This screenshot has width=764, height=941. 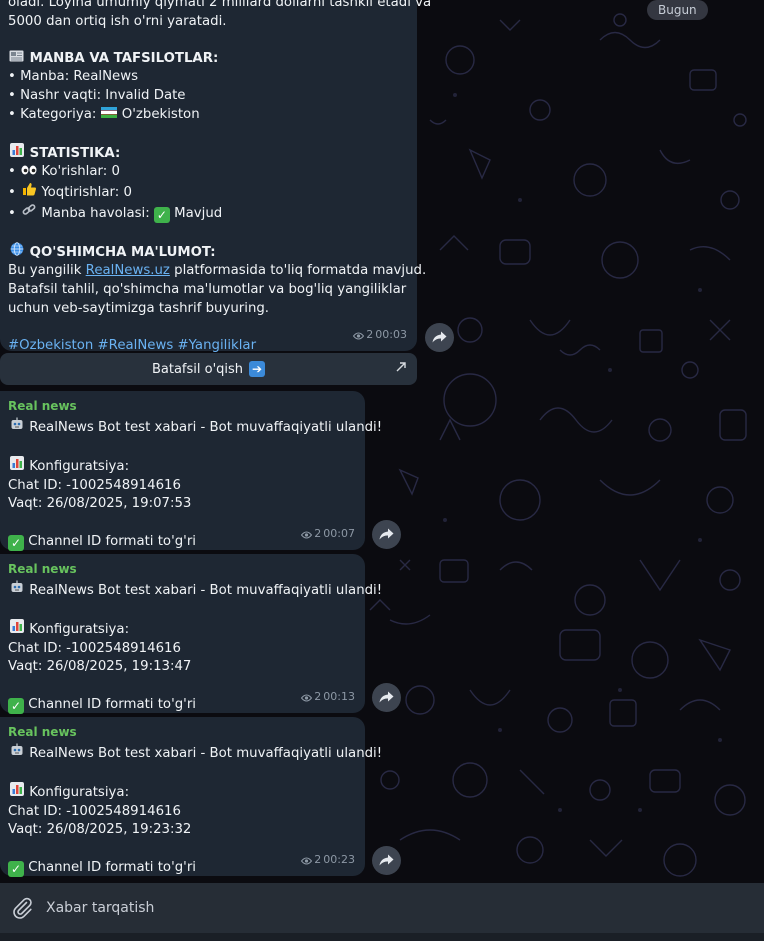 What do you see at coordinates (28, 172) in the screenshot?
I see `eyes-icon` at bounding box center [28, 172].